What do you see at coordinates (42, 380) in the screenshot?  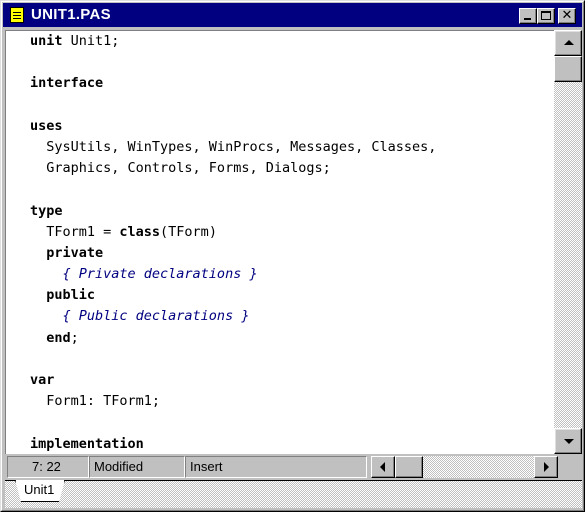 I see `code-keyword: var` at bounding box center [42, 380].